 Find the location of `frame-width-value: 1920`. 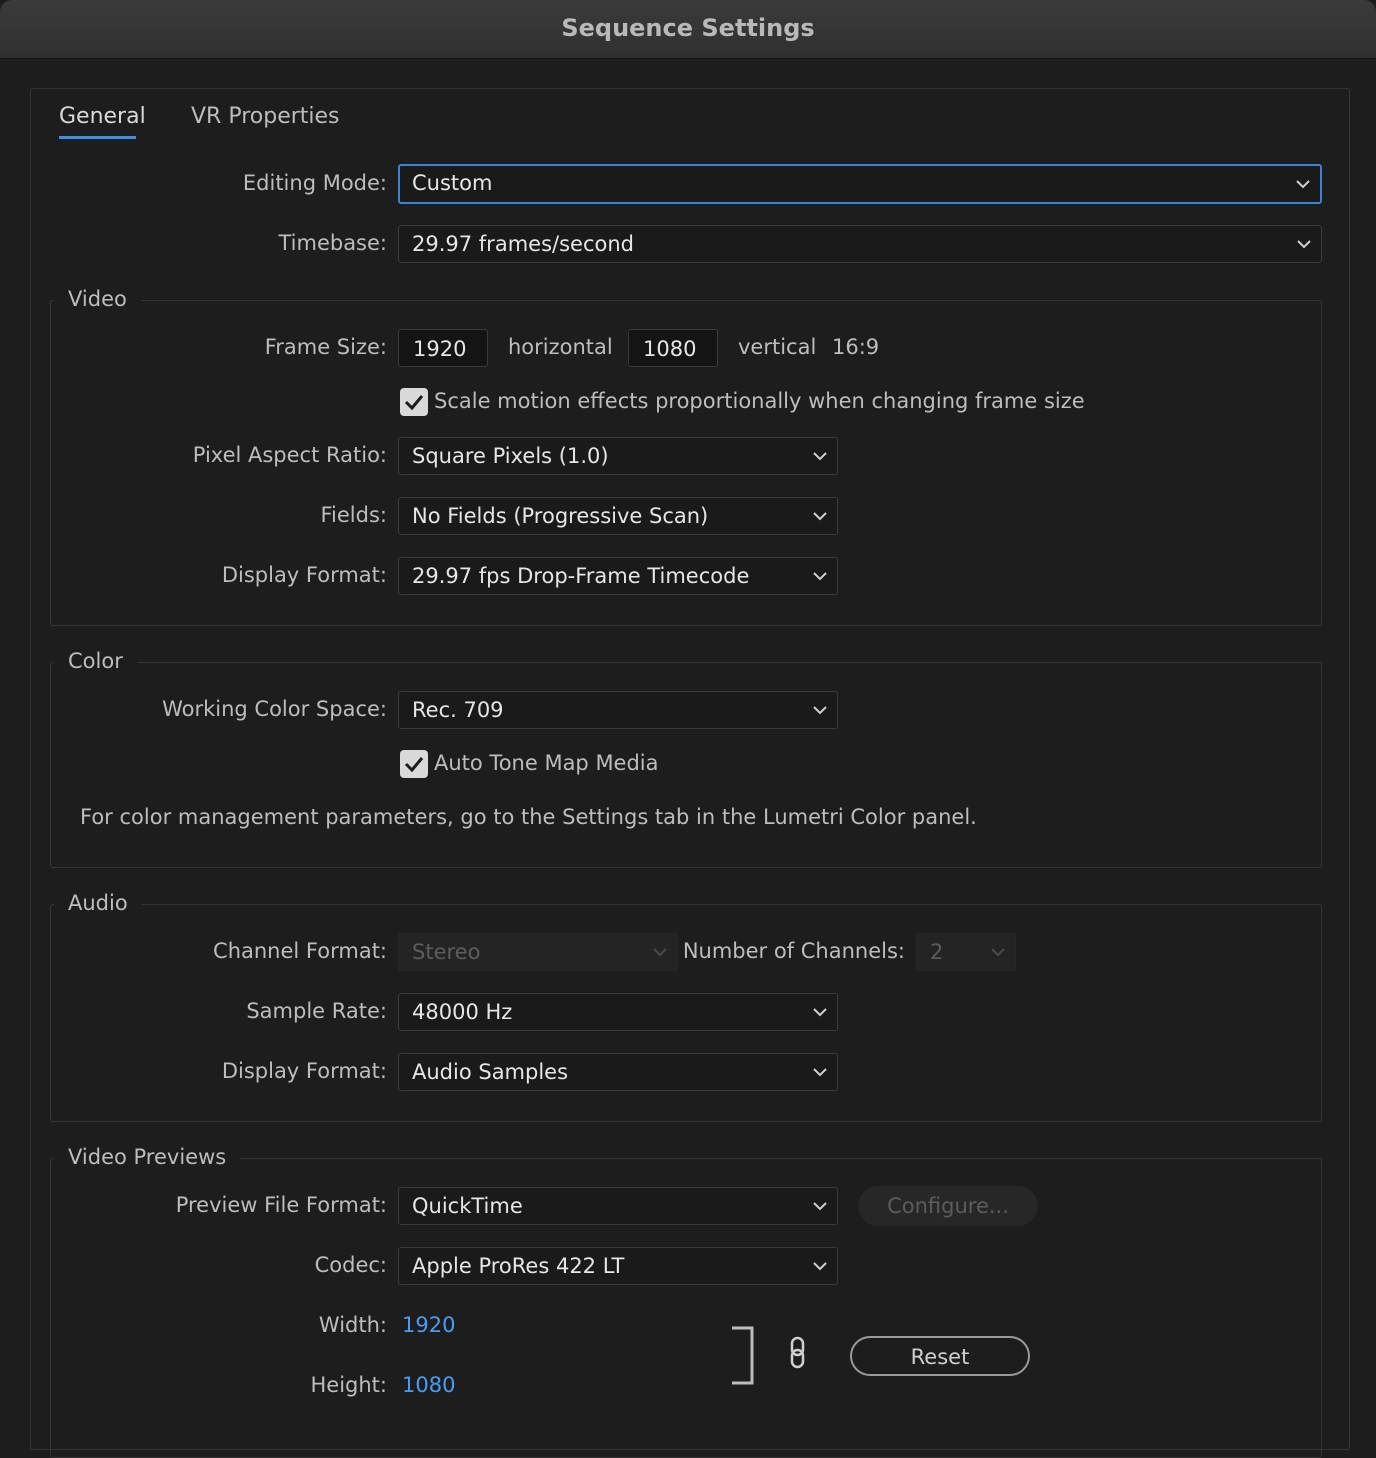

frame-width-value: 1920 is located at coordinates (440, 349).